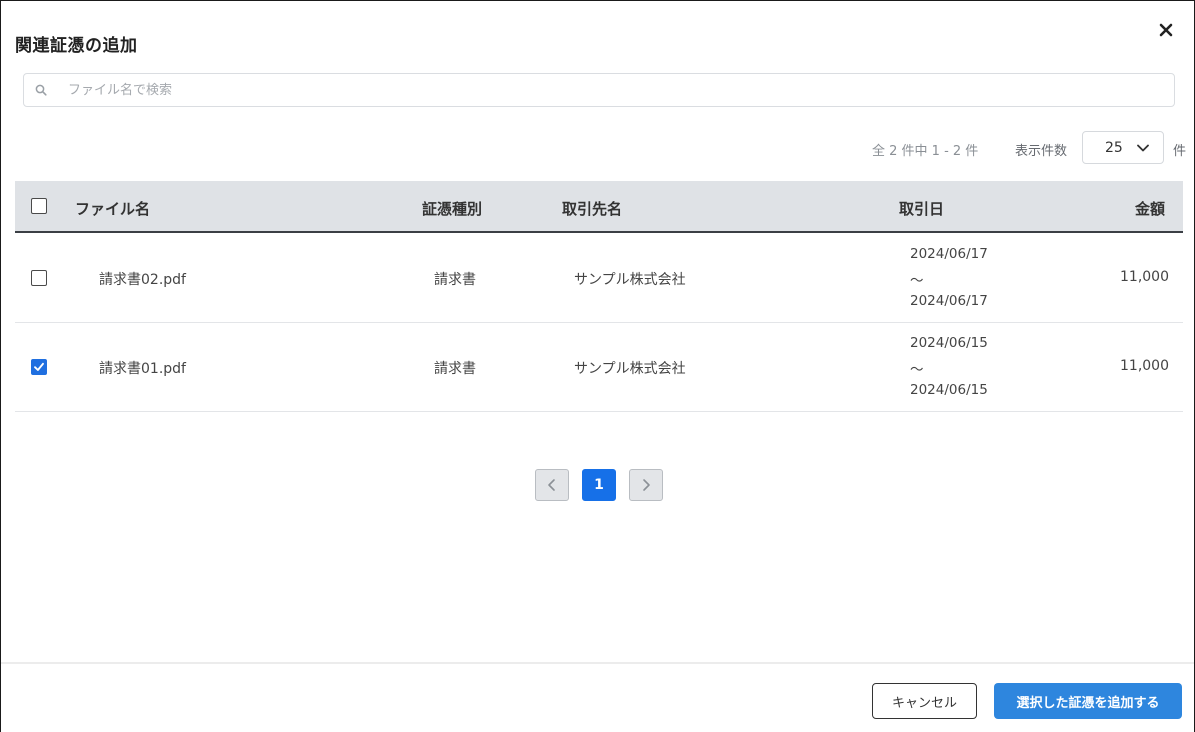 The image size is (1195, 732). What do you see at coordinates (452, 209) in the screenshot?
I see `column-header-type: 証憑種別` at bounding box center [452, 209].